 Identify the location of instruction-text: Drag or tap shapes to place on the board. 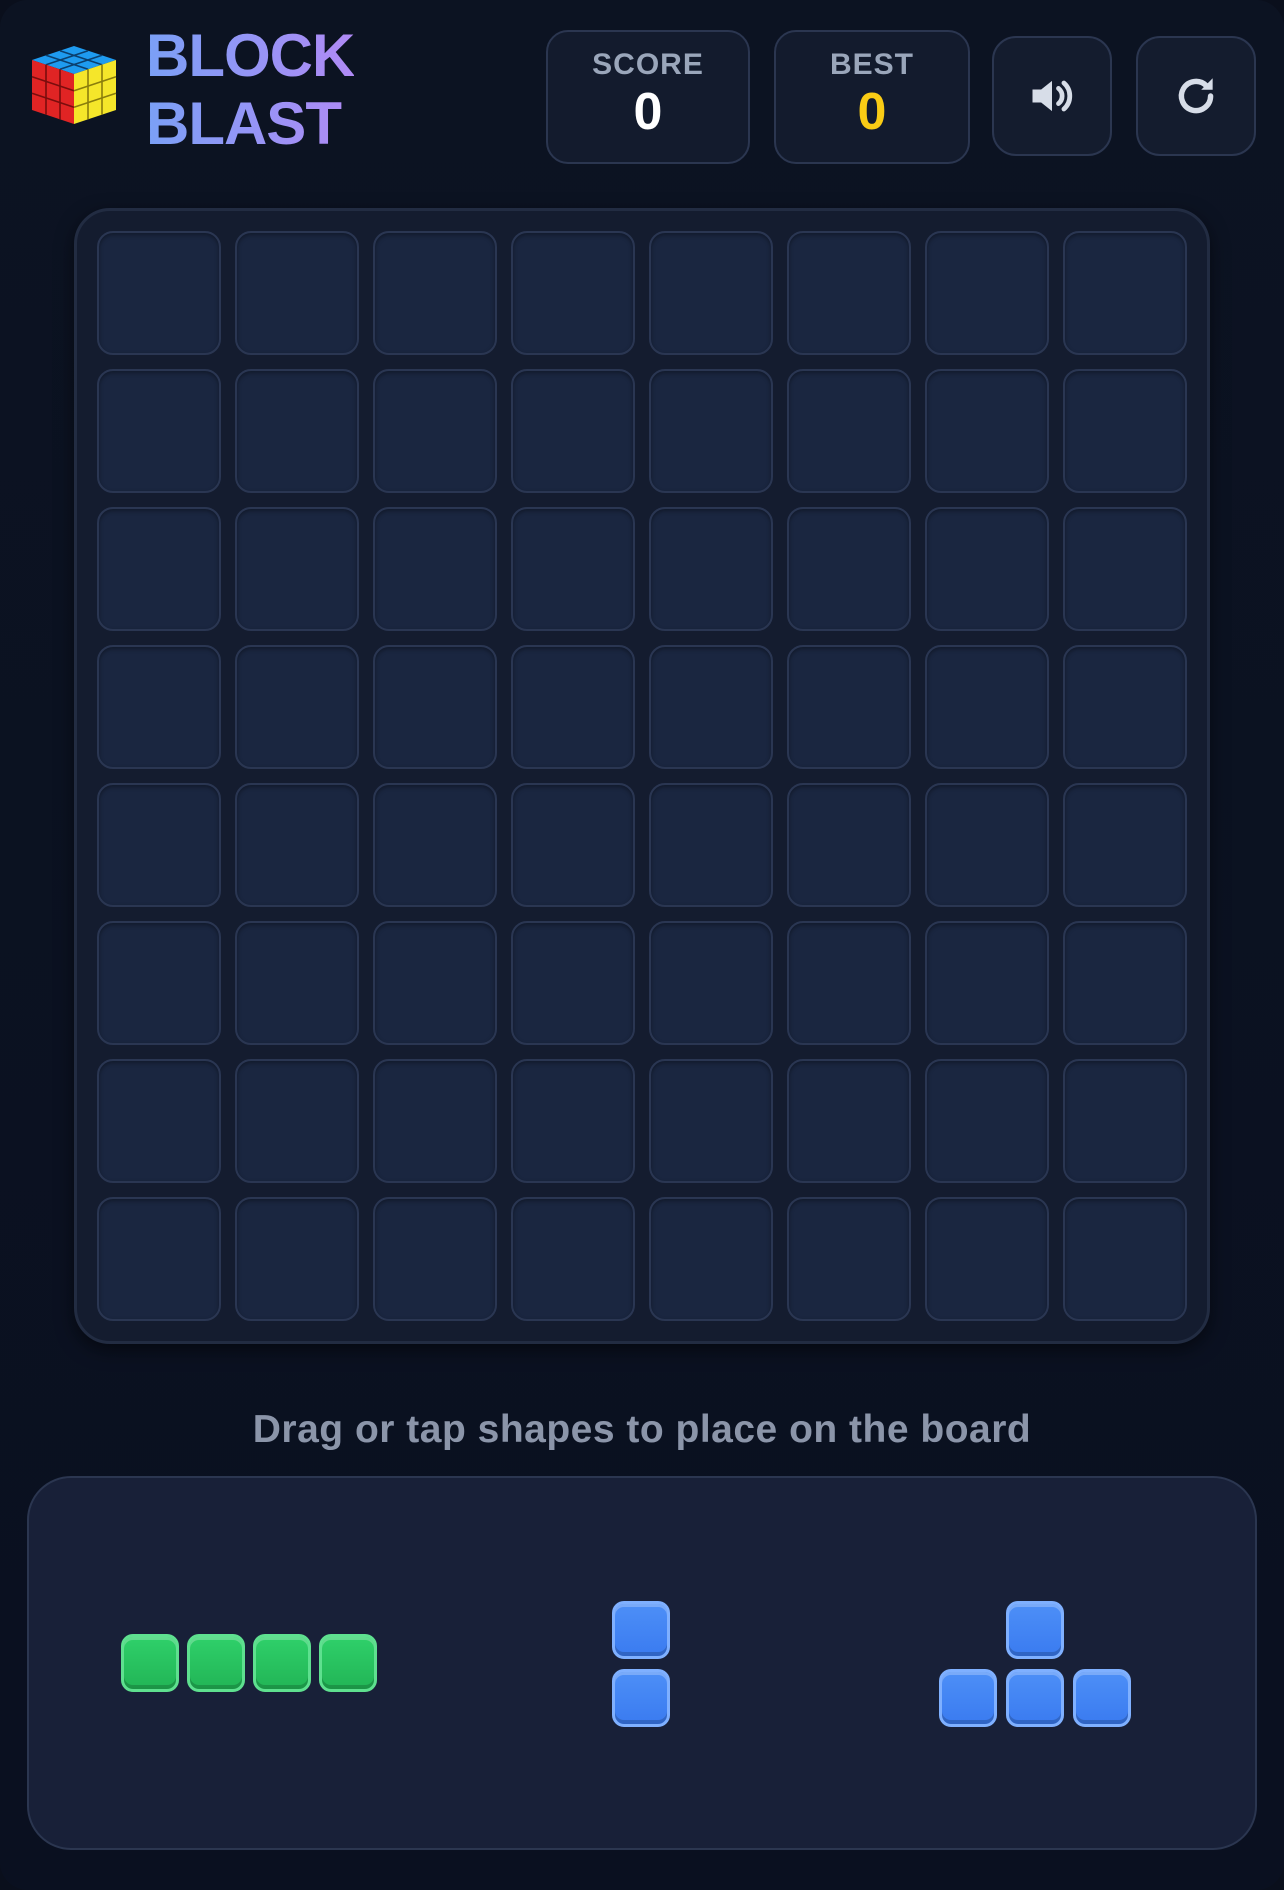
(642, 1429).